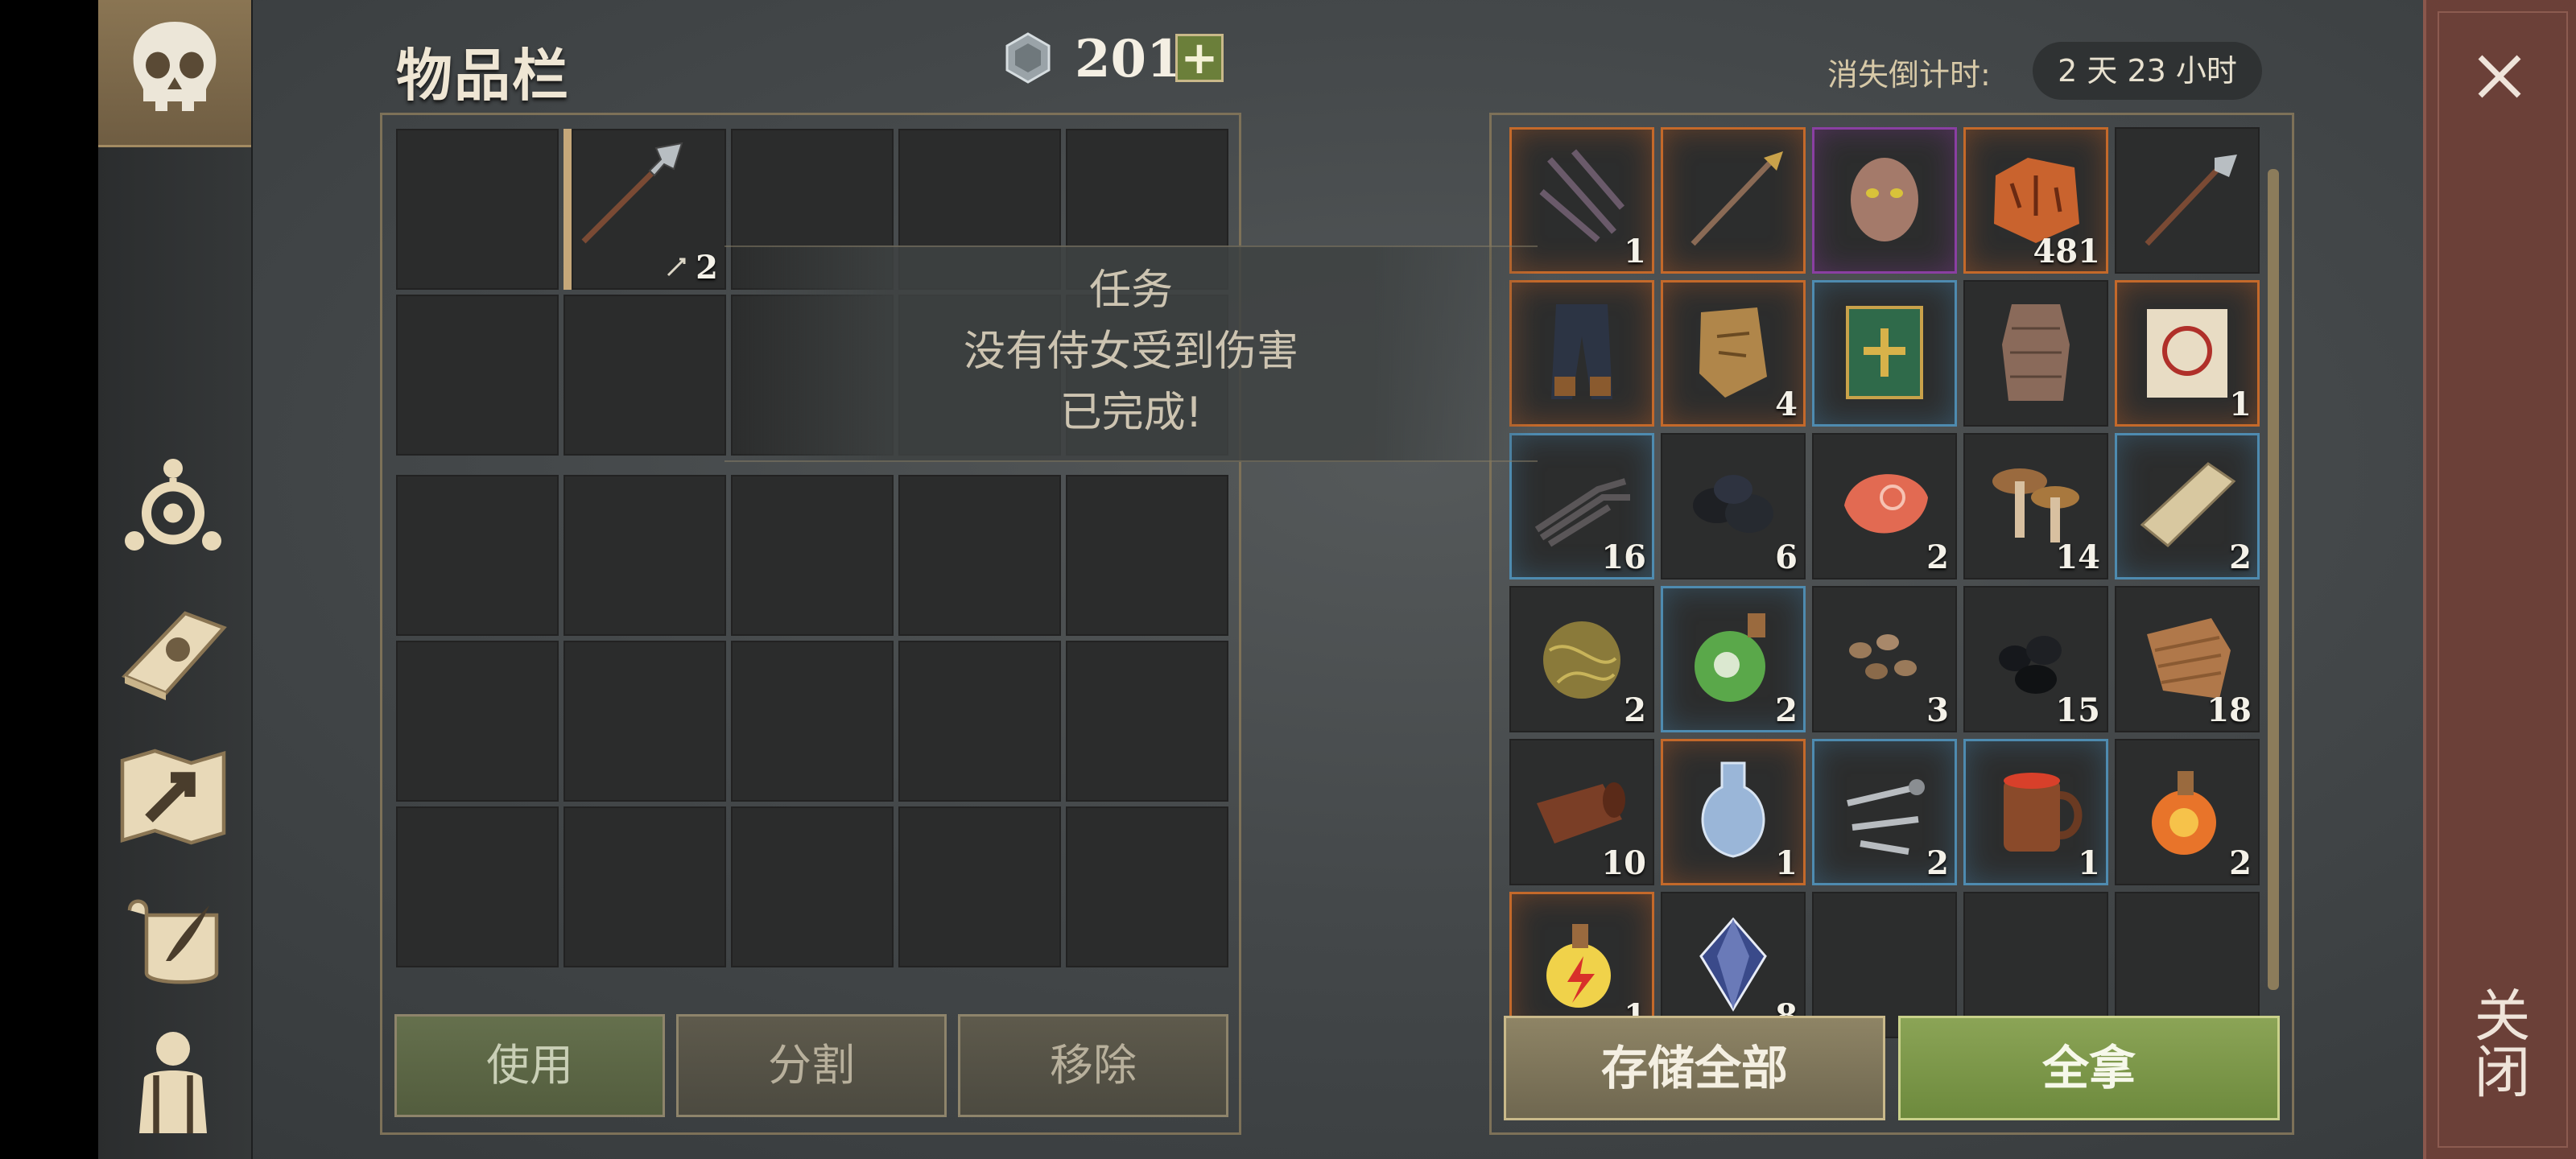 The height and width of the screenshot is (1159, 2576). What do you see at coordinates (1694, 1068) in the screenshot?
I see `store-all-button: 存储全部` at bounding box center [1694, 1068].